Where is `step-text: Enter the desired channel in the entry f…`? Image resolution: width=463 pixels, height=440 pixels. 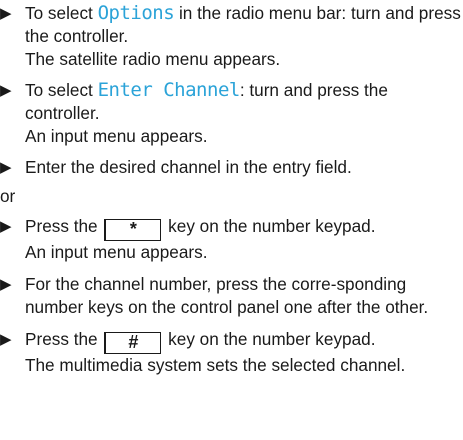 step-text: Enter the desired channel in the entry f… is located at coordinates (188, 167).